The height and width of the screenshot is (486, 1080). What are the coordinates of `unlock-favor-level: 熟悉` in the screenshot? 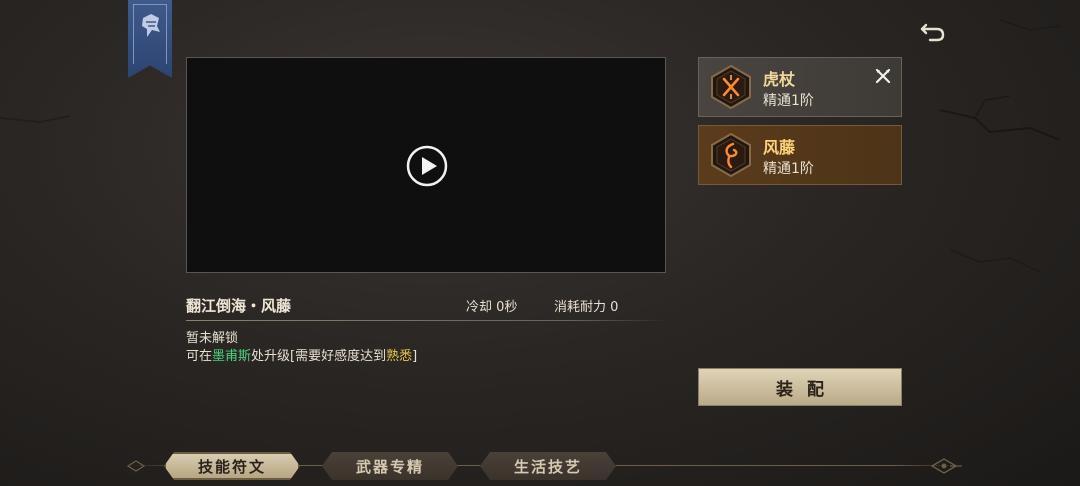 It's located at (399, 356).